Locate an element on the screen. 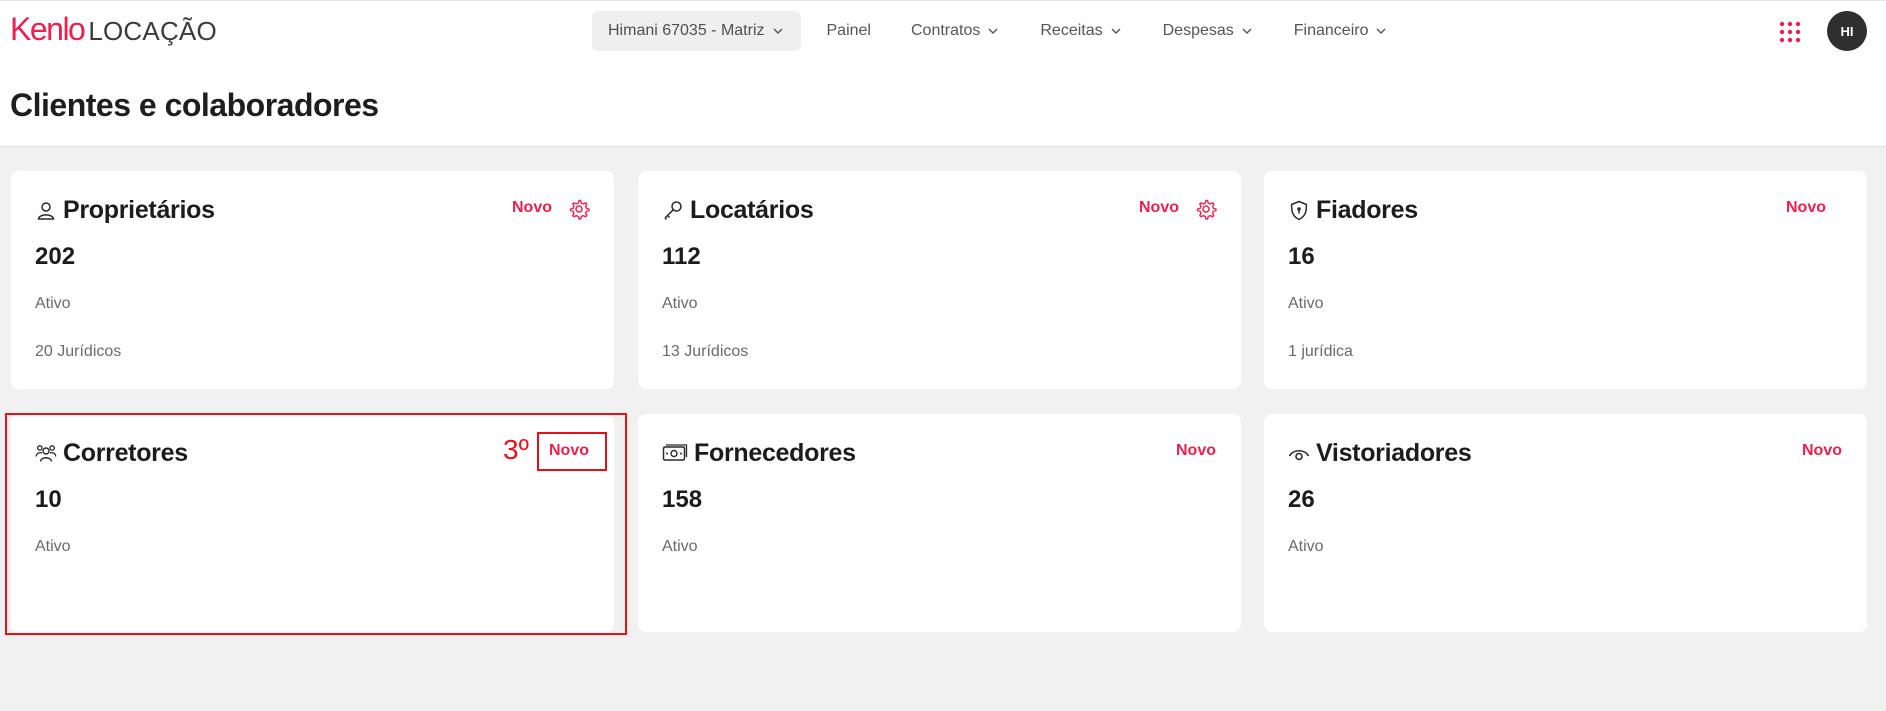 This screenshot has height=711, width=1886. nav-receitas: Receitas is located at coordinates (1081, 31).